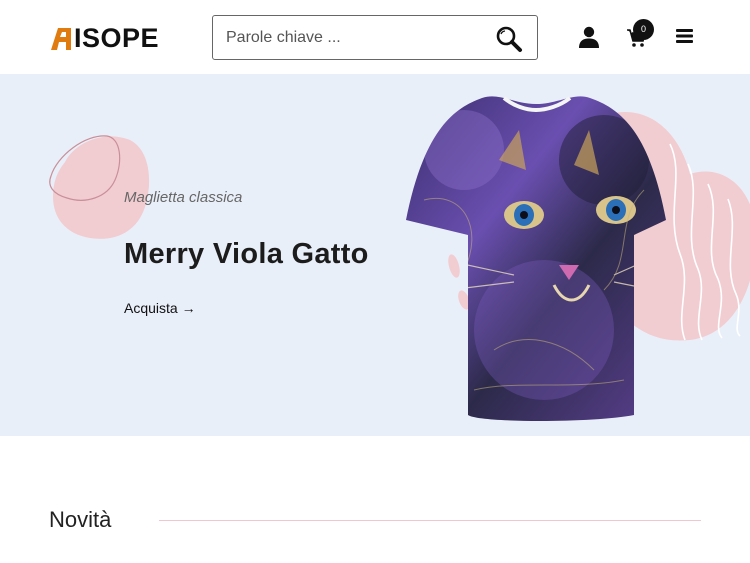  I want to click on search-icon, so click(509, 39).